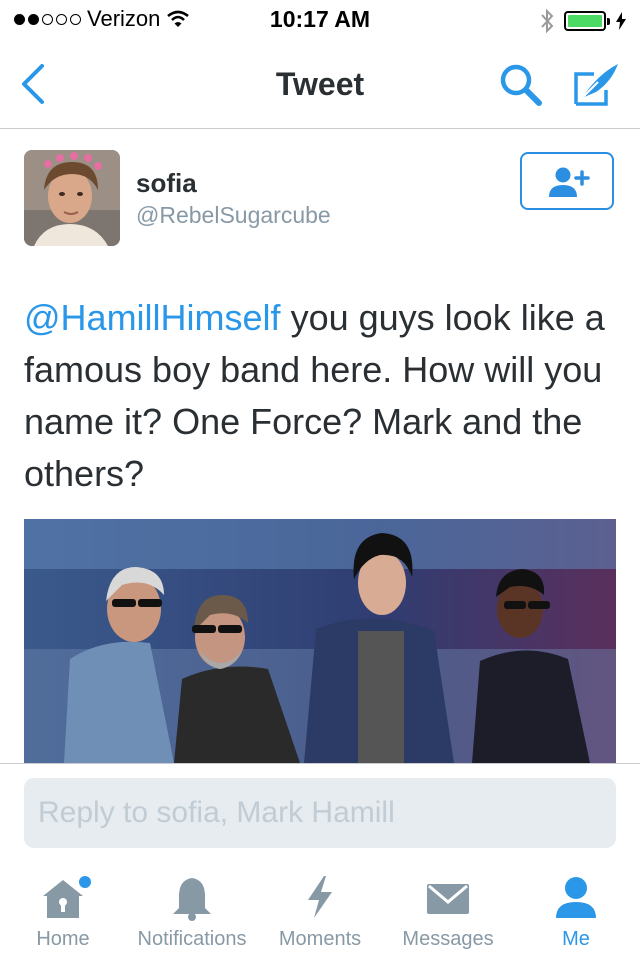  I want to click on tab-messages: Messages, so click(448, 911).